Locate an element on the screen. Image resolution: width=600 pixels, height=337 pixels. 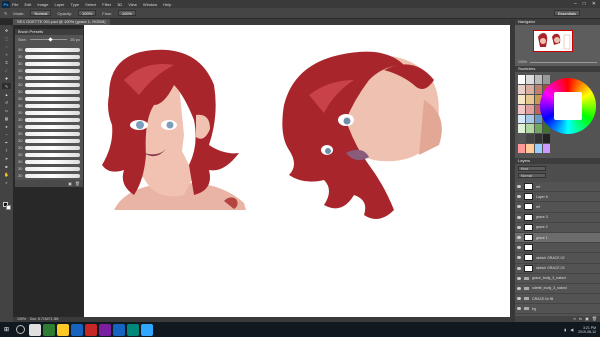
layer-group-row: odette_body_3_naked is located at coordinates (557, 289).